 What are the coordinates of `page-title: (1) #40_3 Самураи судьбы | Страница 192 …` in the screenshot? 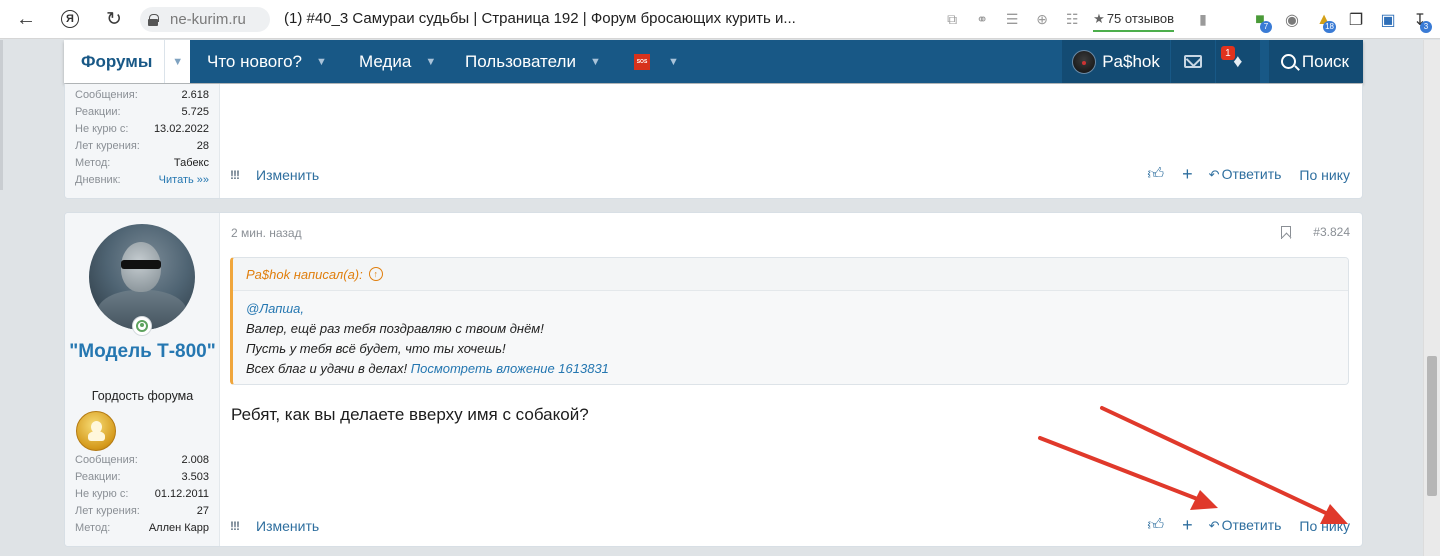 It's located at (540, 18).